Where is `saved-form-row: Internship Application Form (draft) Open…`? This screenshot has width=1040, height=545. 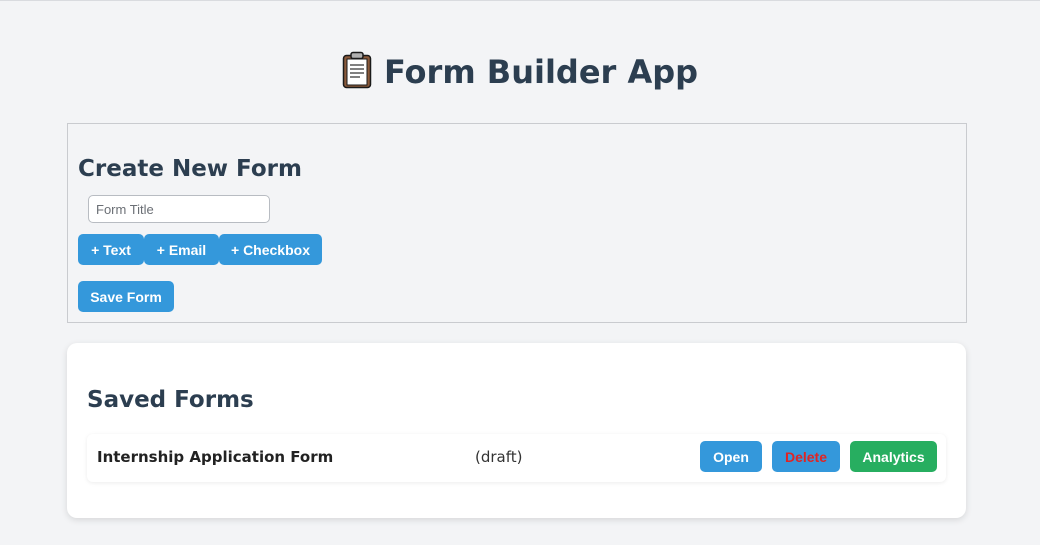
saved-form-row: Internship Application Form (draft) Open… is located at coordinates (516, 458).